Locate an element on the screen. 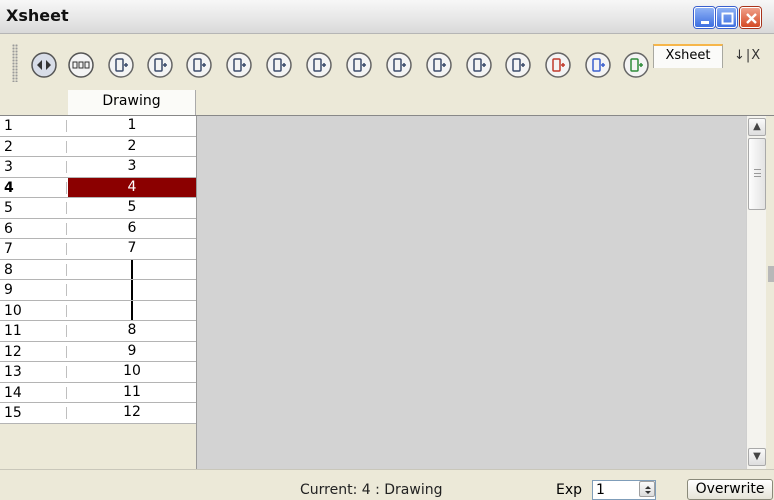  table-row: 13 10 is located at coordinates (98, 372).